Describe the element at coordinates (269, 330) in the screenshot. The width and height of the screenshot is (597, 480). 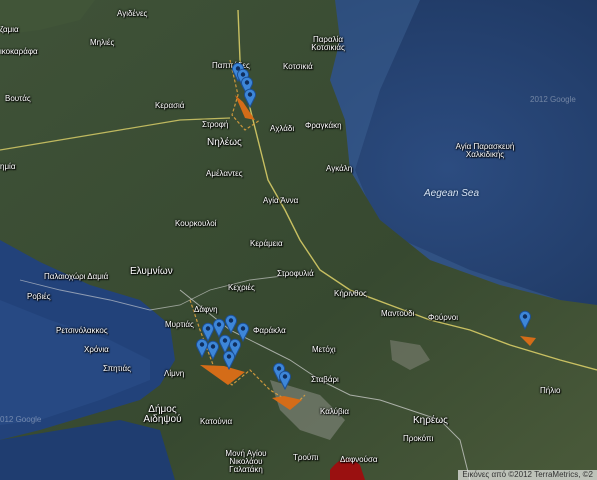
I see `label-farakla: Φαράκλα` at that location.